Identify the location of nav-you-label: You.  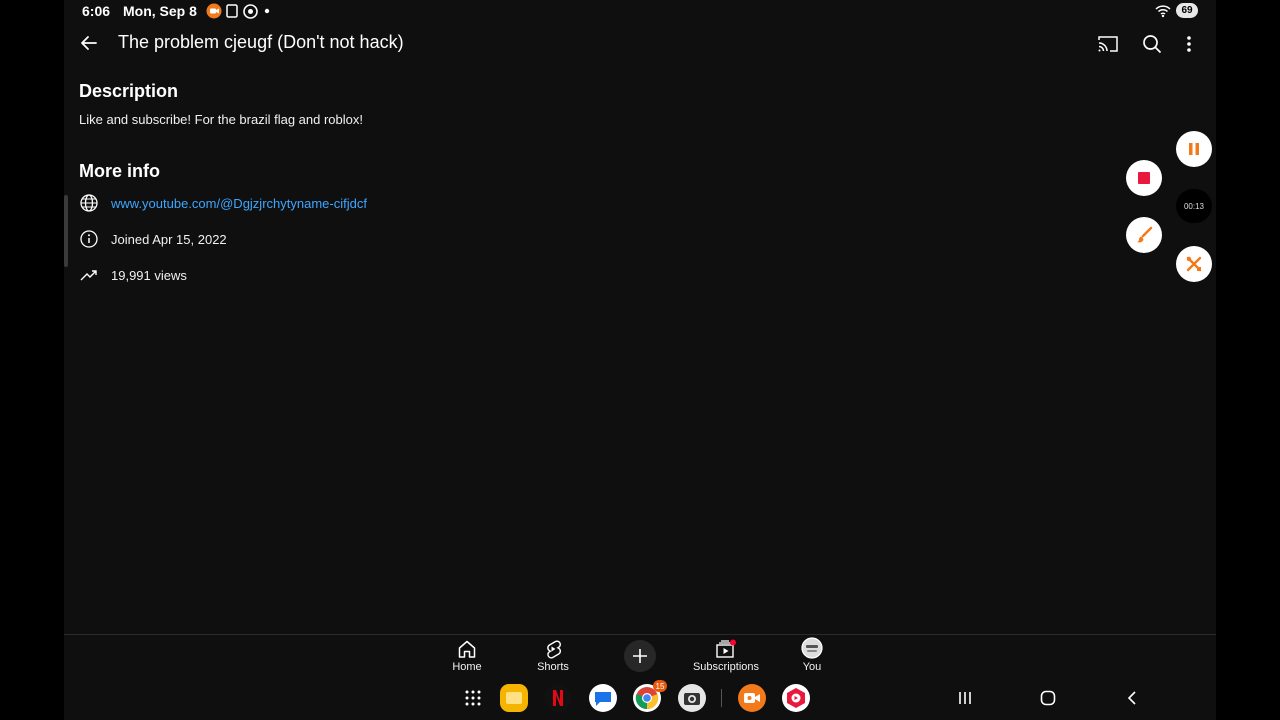
(812, 667).